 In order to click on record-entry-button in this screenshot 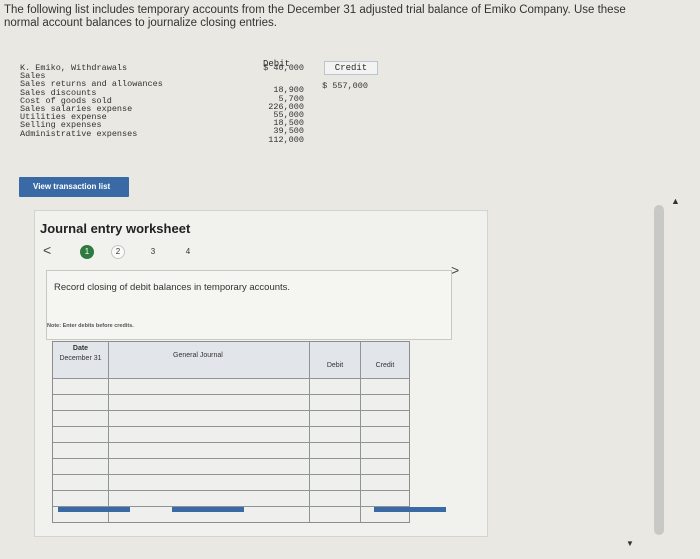, I will do `click(94, 509)`.